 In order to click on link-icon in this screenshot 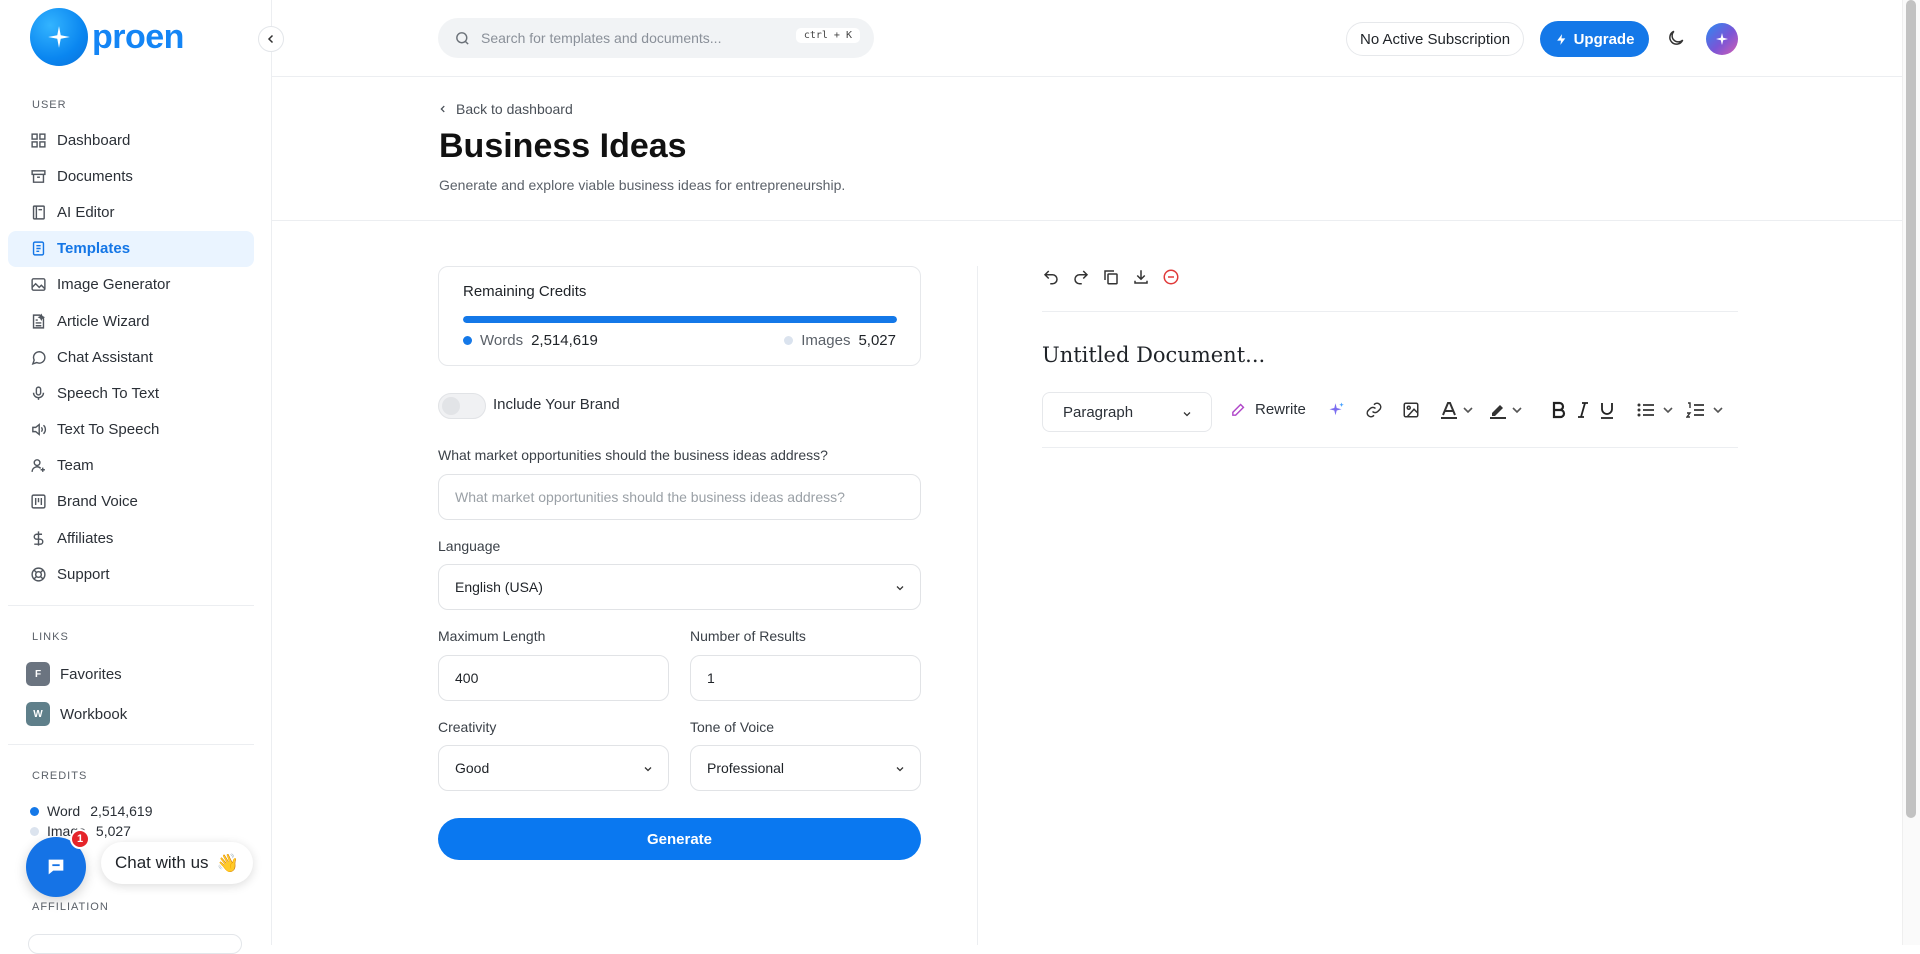, I will do `click(1374, 410)`.